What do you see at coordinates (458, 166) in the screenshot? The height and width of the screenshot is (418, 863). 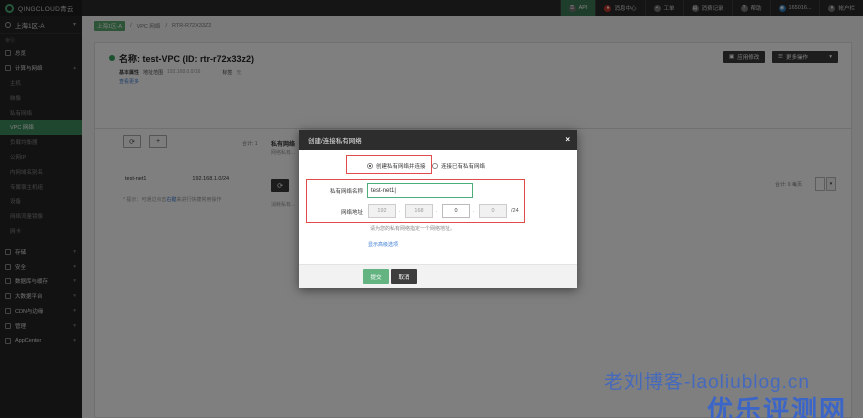 I see `radio-connect-network: 连接已有私有网络` at bounding box center [458, 166].